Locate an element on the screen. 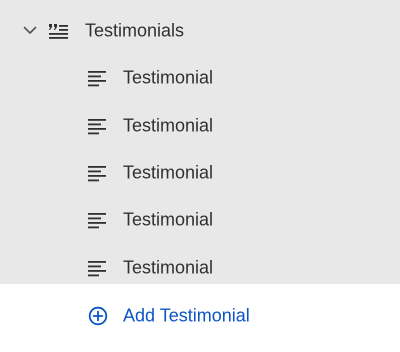 Image resolution: width=400 pixels, height=352 pixels. block-item-testimonial-2: Testimonial is located at coordinates (200, 125).